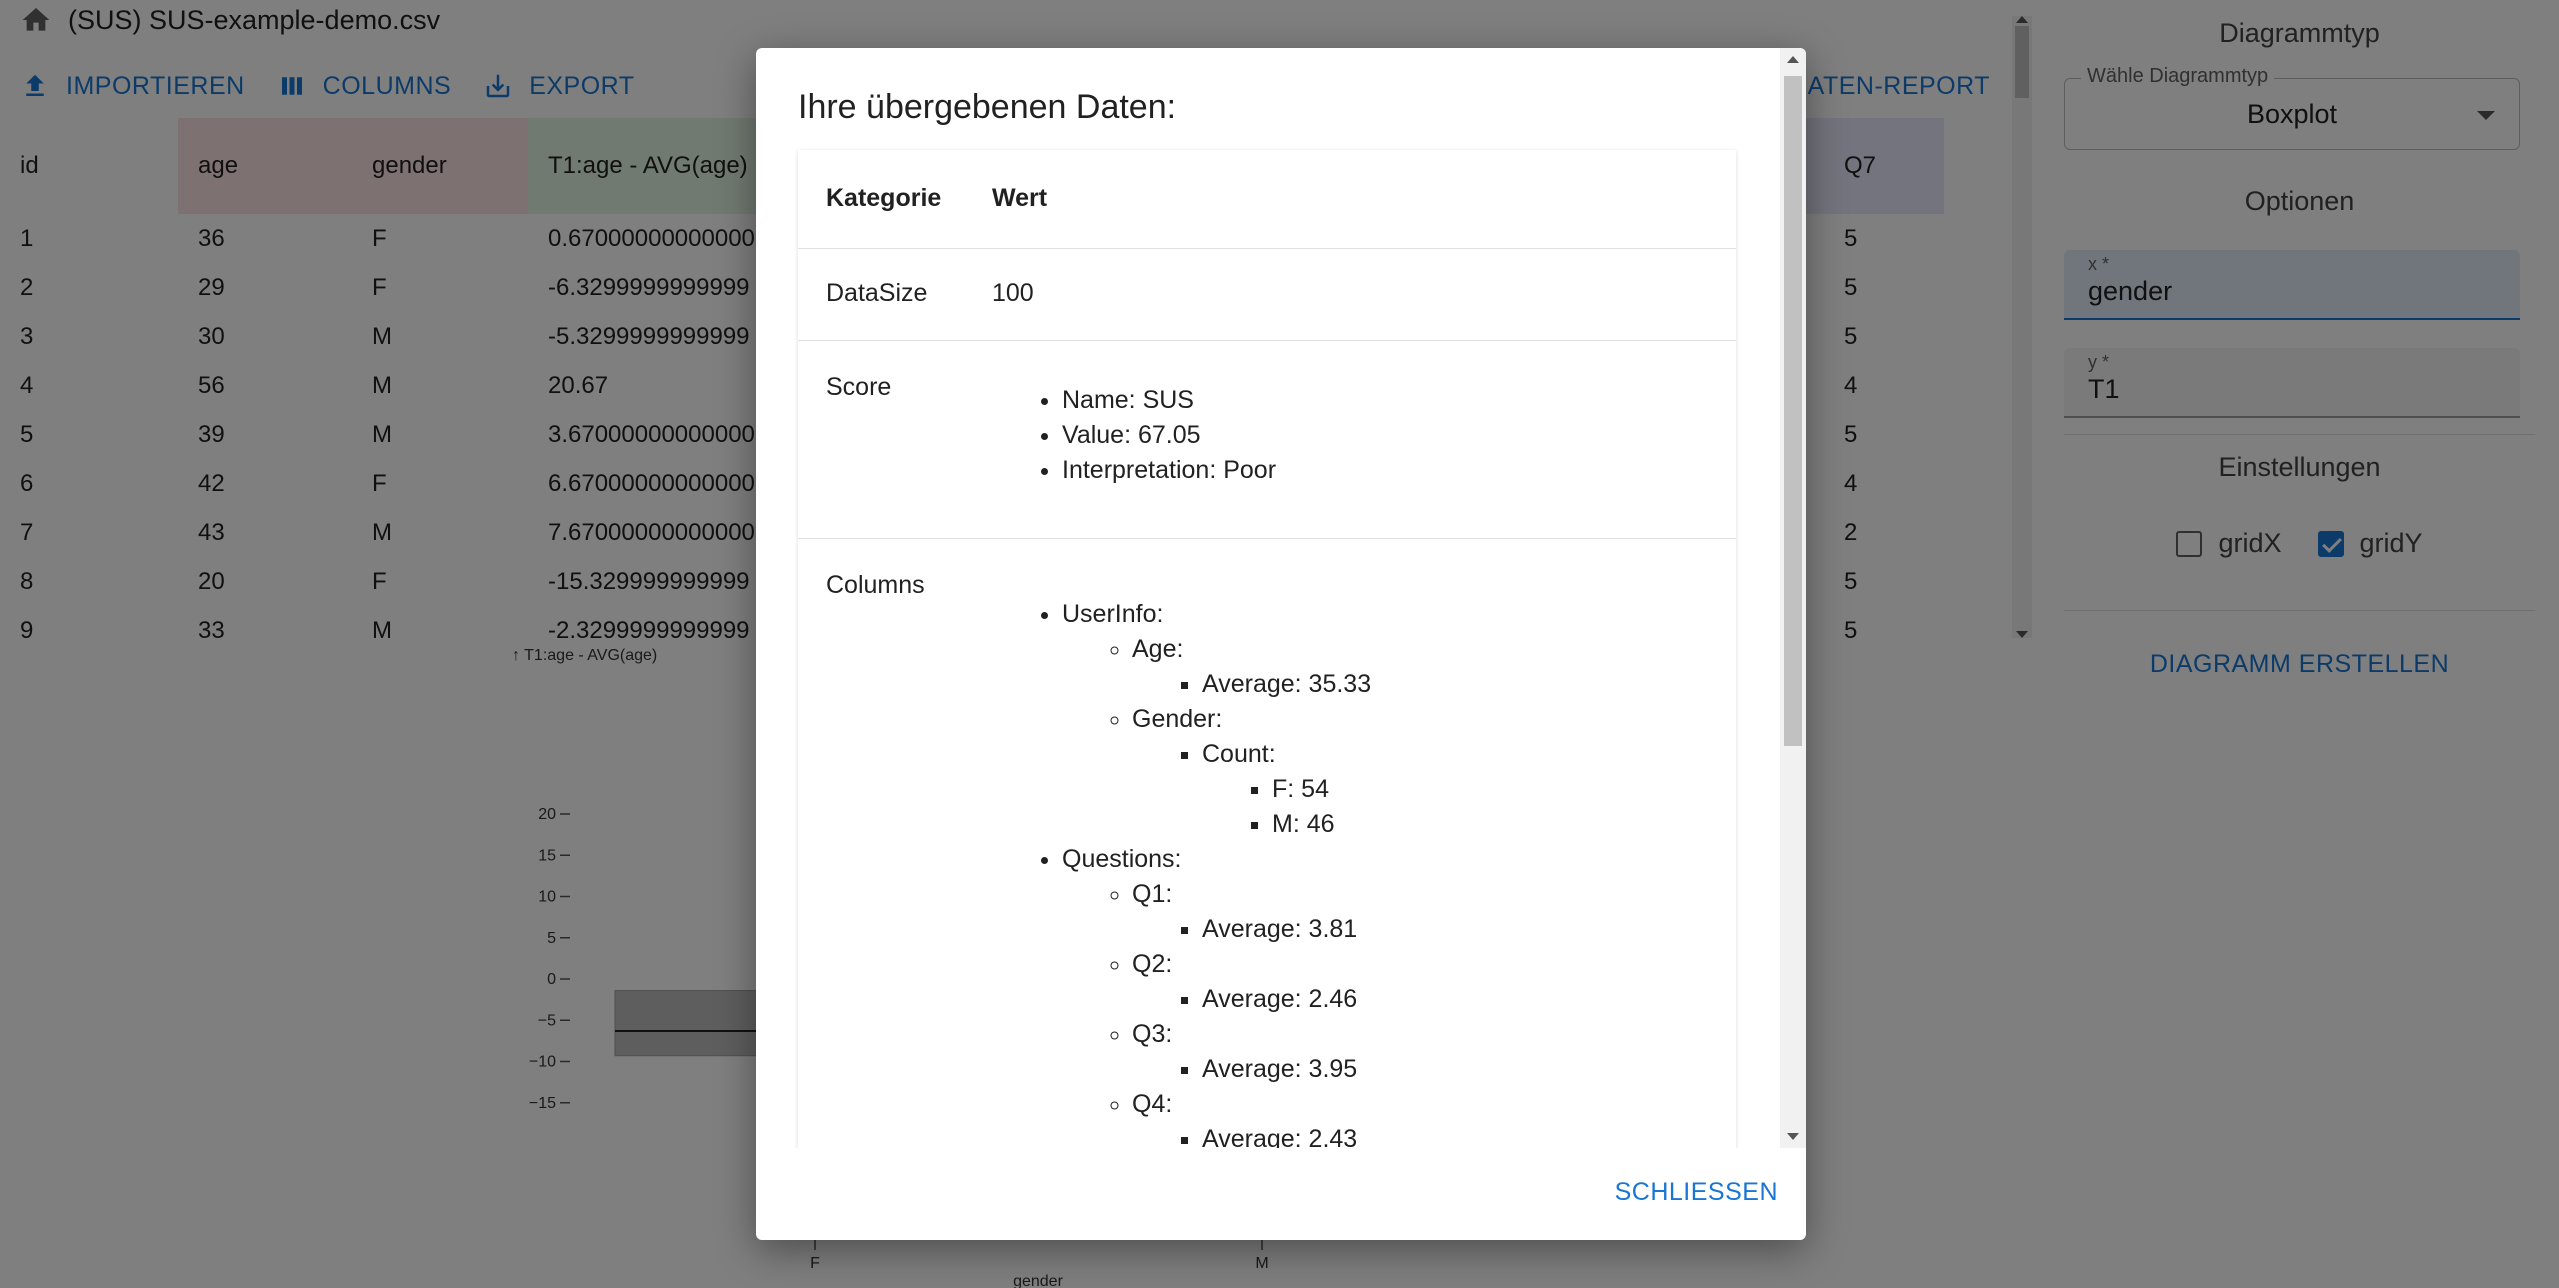  What do you see at coordinates (1455, 1069) in the screenshot?
I see `list-item: Average: 3.95` at bounding box center [1455, 1069].